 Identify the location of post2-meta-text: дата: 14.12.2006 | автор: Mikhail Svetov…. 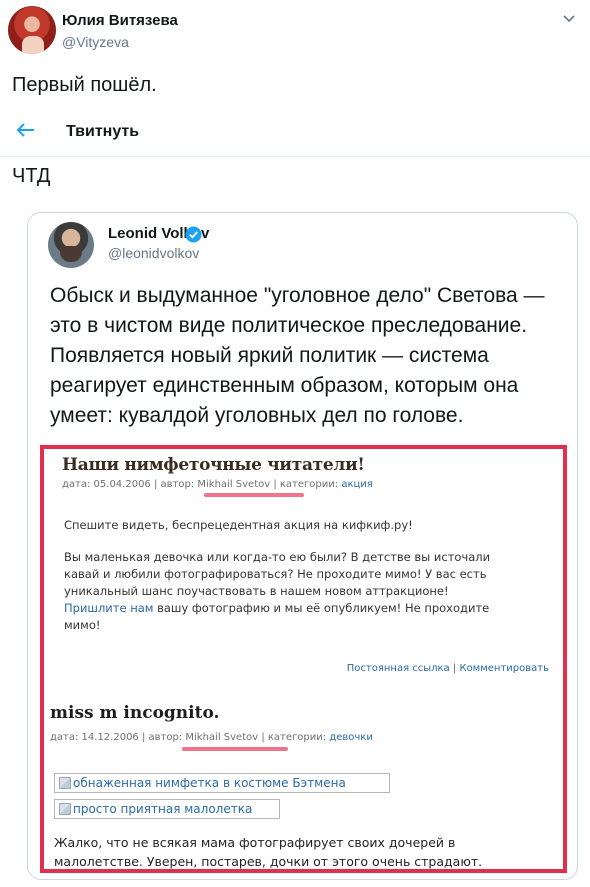
(188, 737).